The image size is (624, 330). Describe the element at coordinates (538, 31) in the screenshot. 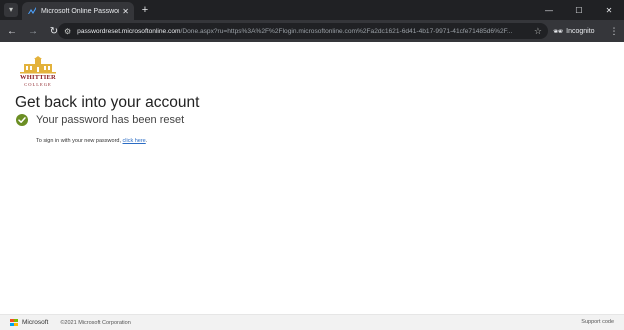

I see `bookmark-star-icon: ☆` at that location.